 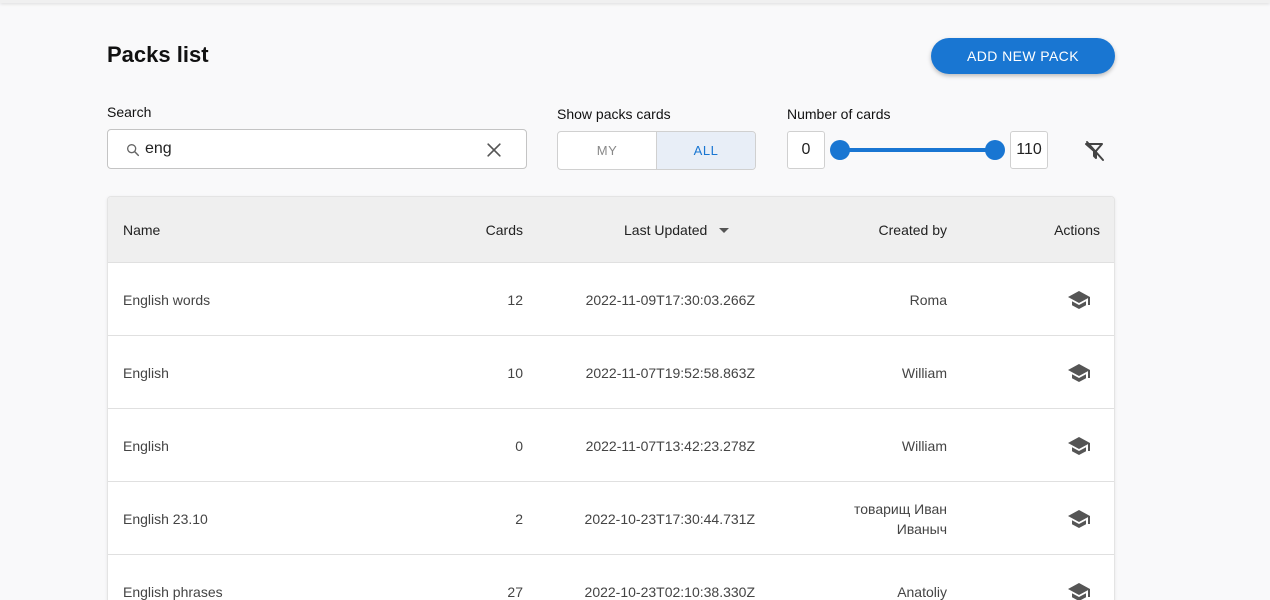 What do you see at coordinates (1029, 150) in the screenshot?
I see `max-cards-input: 110` at bounding box center [1029, 150].